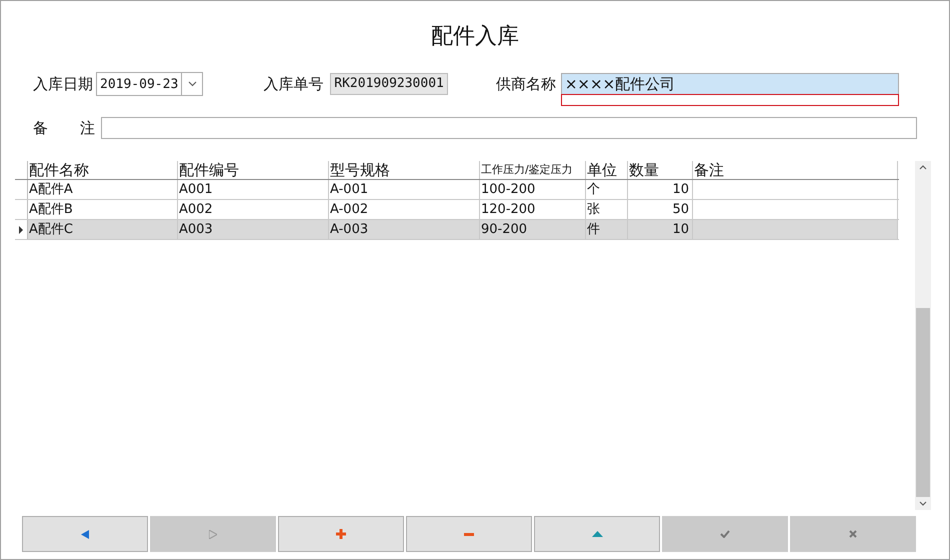 The width and height of the screenshot is (950, 560). I want to click on table-cell: 件, so click(593, 229).